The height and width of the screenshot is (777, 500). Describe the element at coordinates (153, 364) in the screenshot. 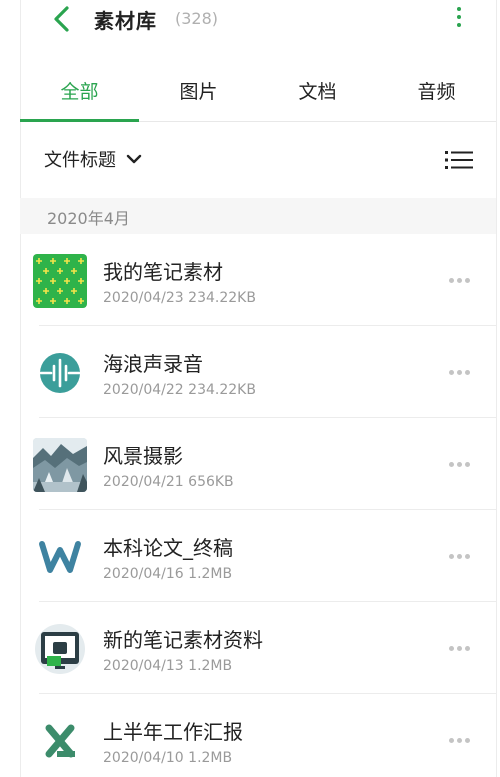

I see `file-name: 海浪声录音` at that location.